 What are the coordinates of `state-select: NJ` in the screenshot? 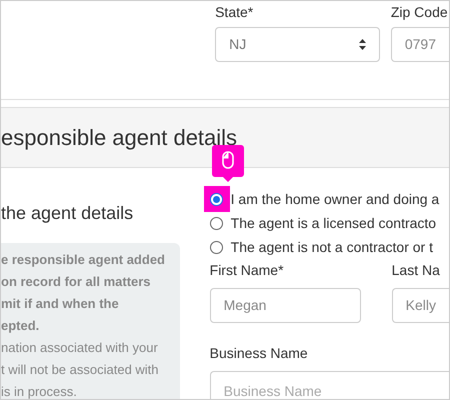 It's located at (297, 44).